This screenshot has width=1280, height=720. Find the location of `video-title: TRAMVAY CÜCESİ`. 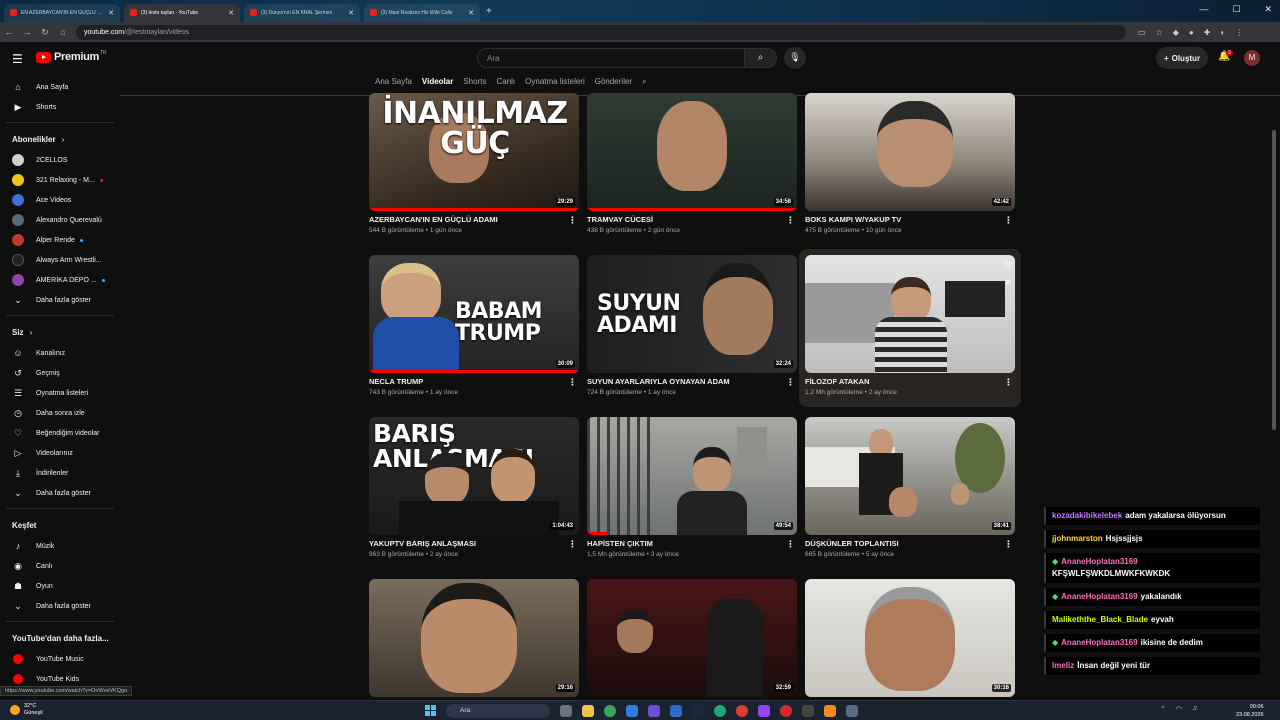

video-title: TRAMVAY CÜCESİ is located at coordinates (620, 219).